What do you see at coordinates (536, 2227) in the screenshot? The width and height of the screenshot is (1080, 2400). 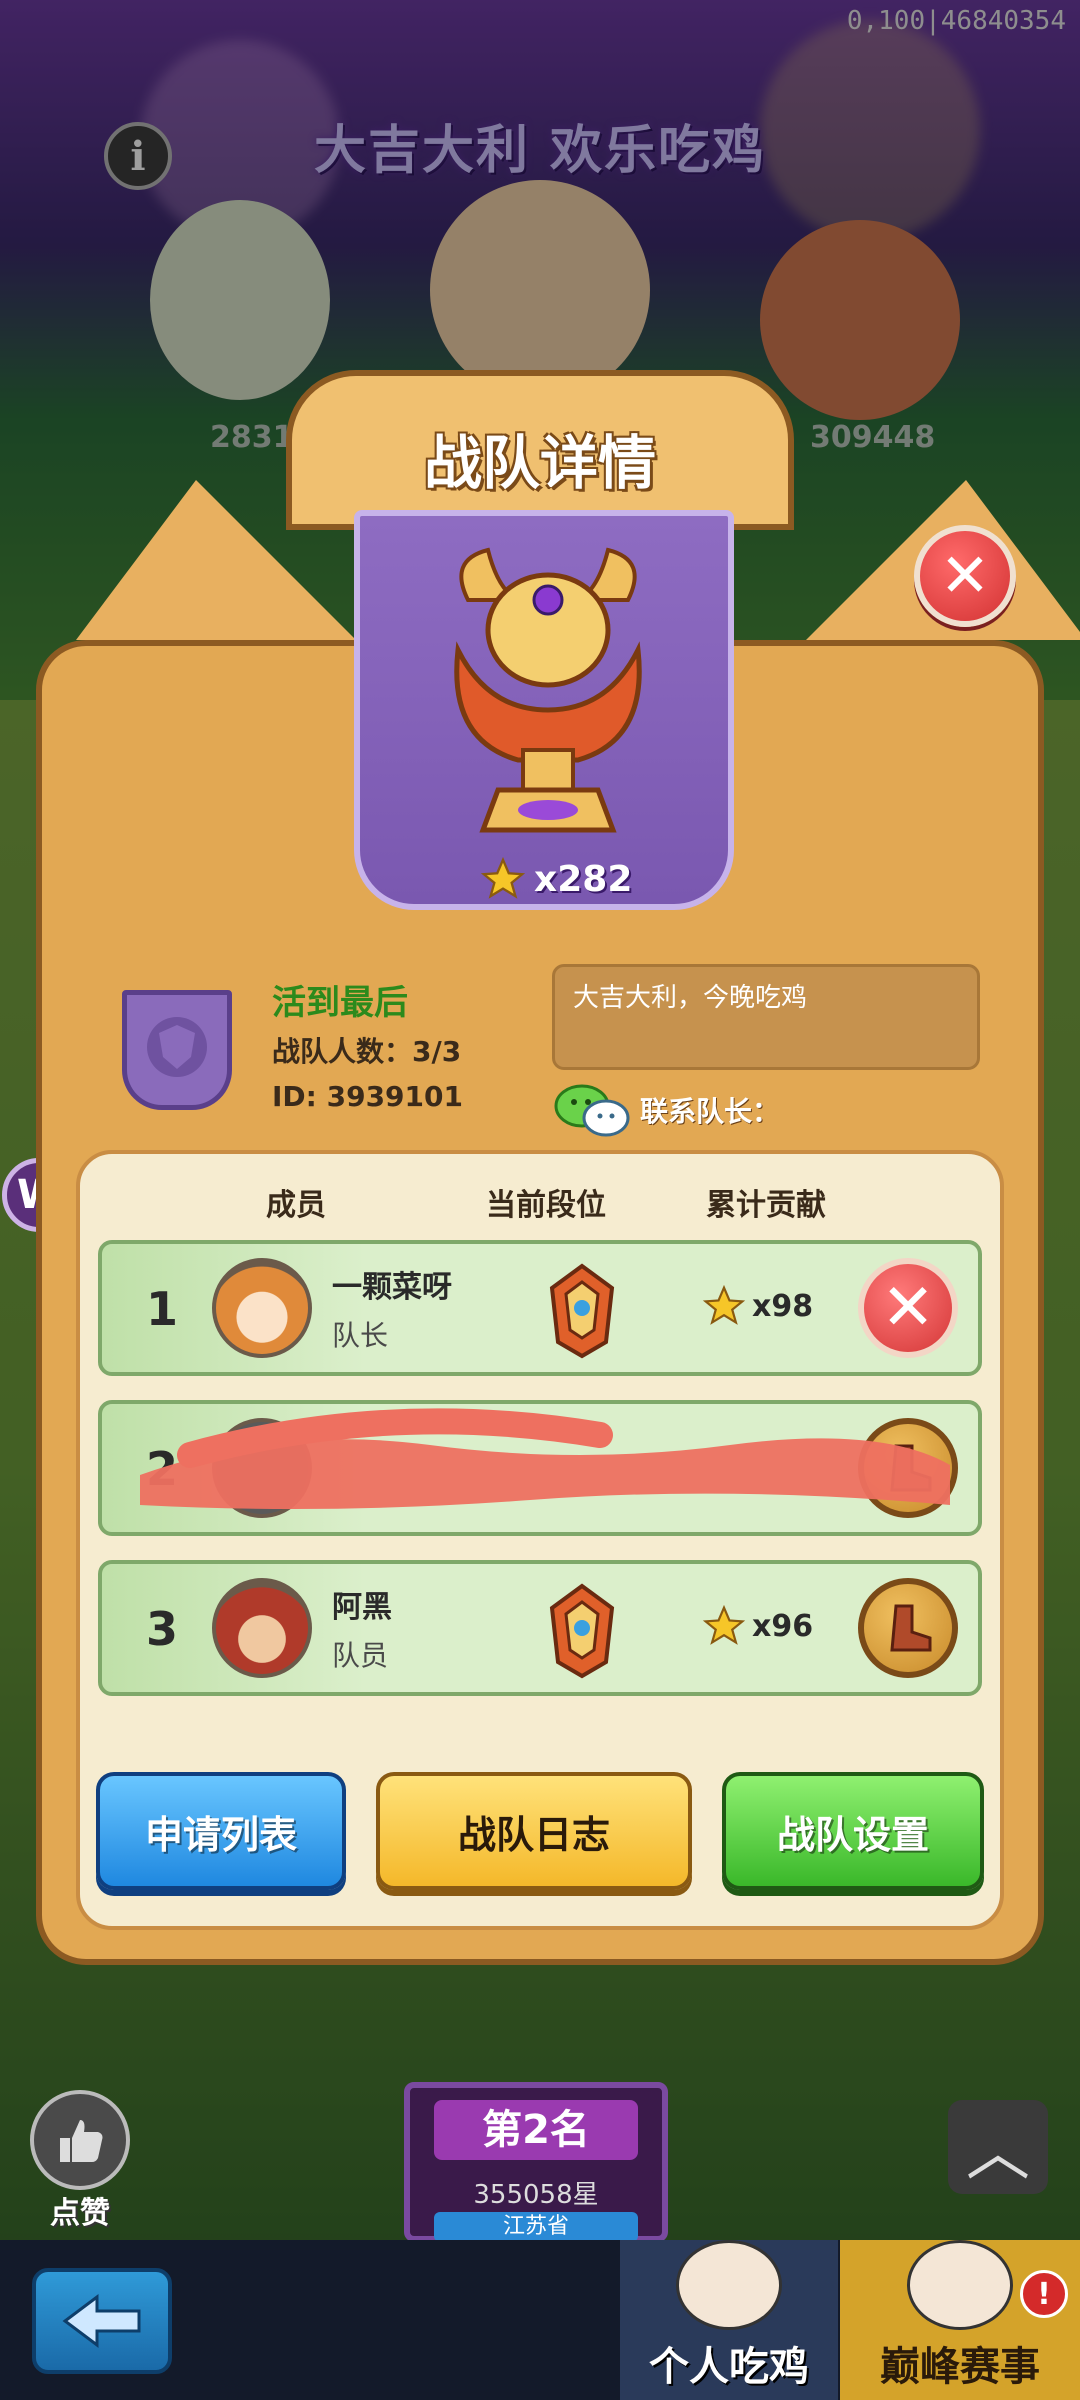 I see `rank-province: 江苏省` at bounding box center [536, 2227].